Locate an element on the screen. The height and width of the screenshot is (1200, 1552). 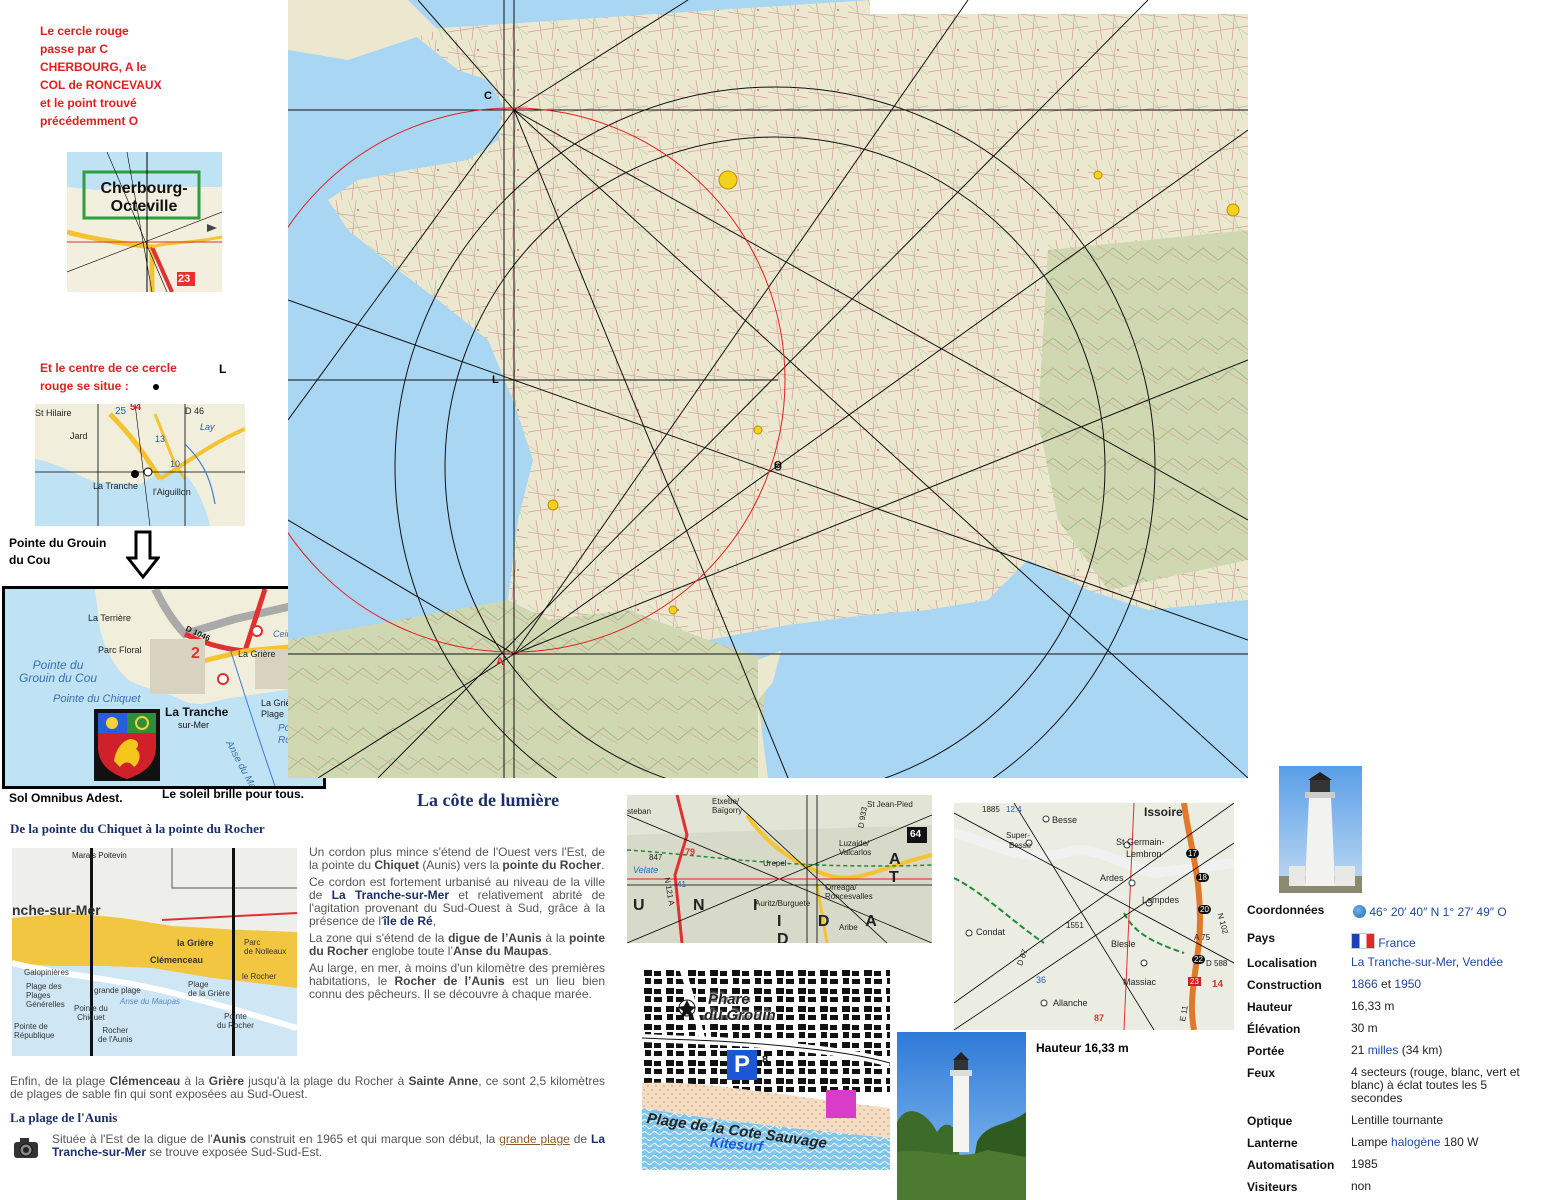
grande-plage-link: grande plage is located at coordinates (534, 1139).